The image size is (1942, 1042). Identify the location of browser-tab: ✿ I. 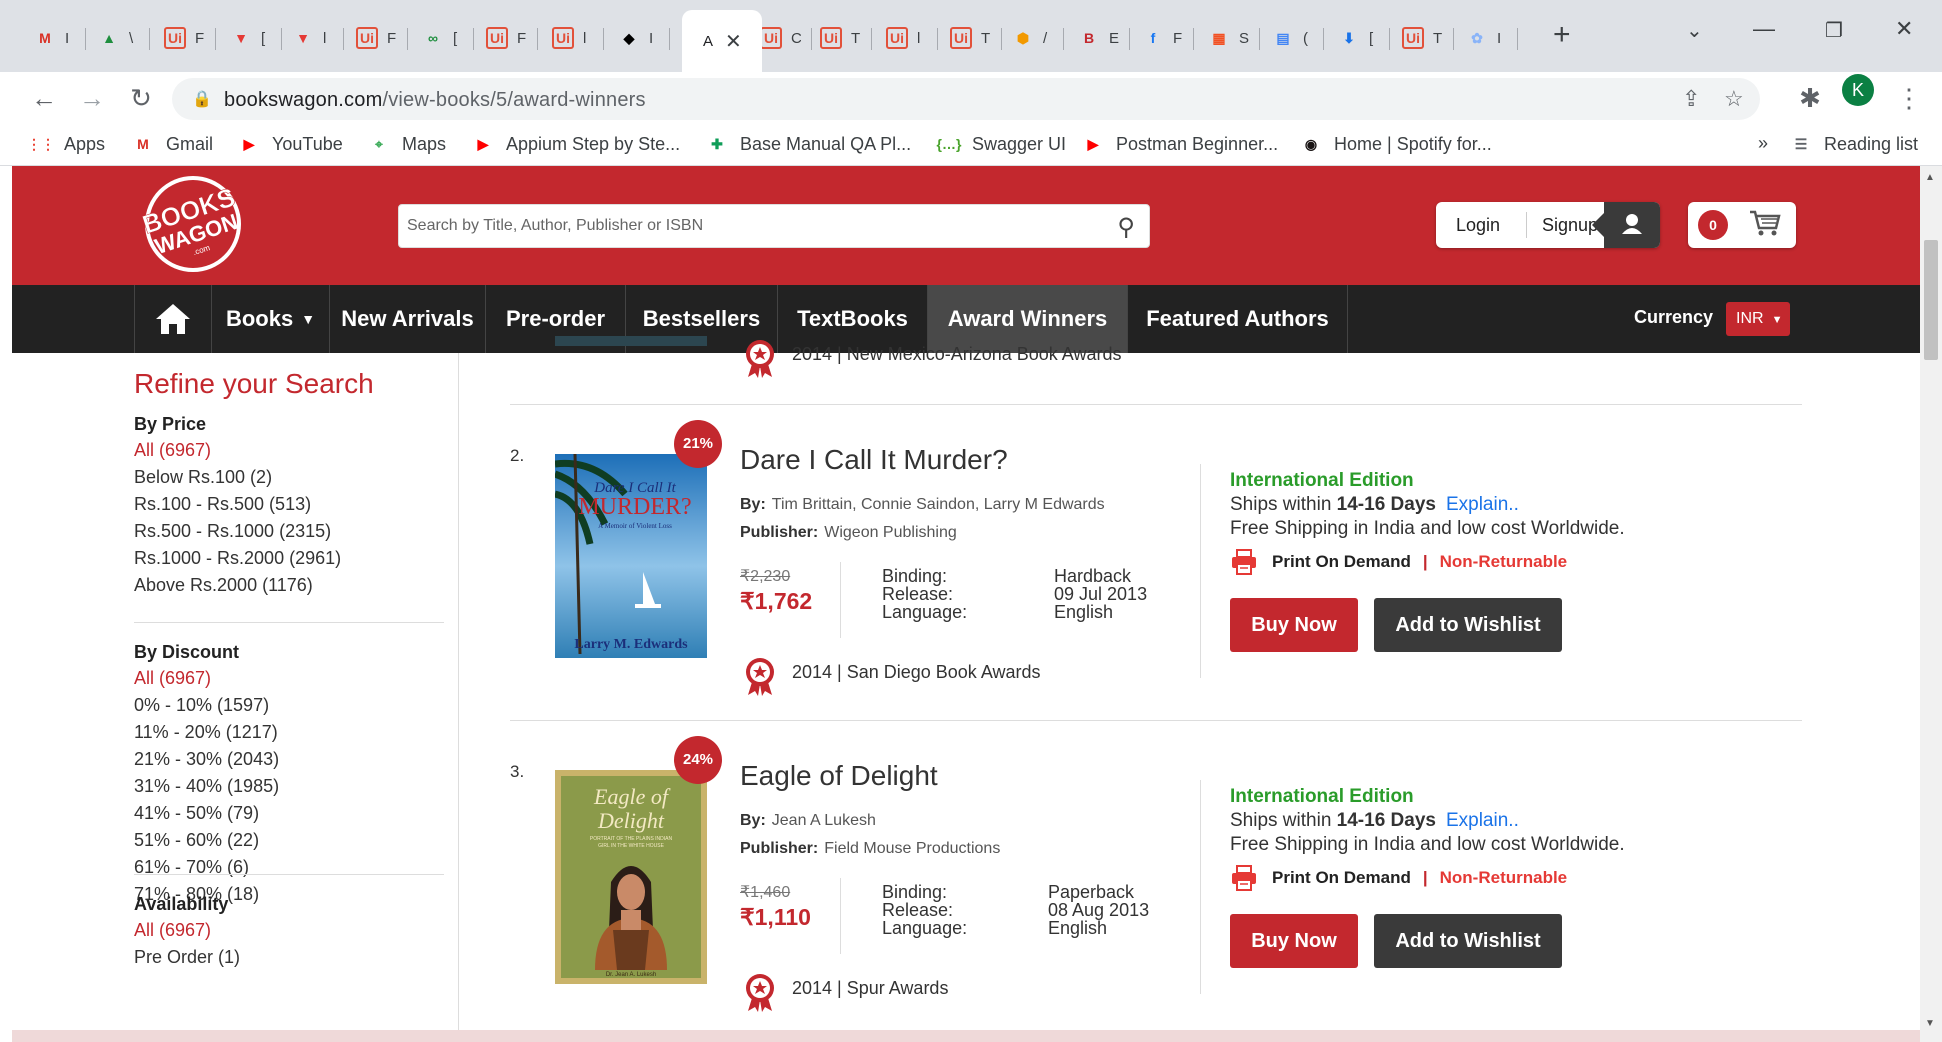
(1486, 38).